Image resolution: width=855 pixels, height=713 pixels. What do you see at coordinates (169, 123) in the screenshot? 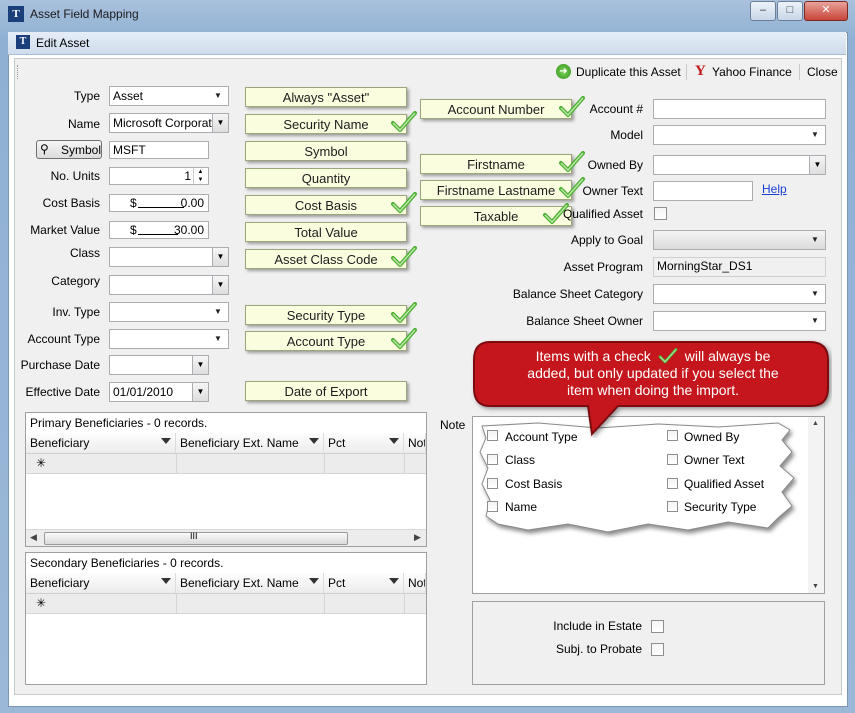
I see `name-combo: Microsoft Corporati ▼` at bounding box center [169, 123].